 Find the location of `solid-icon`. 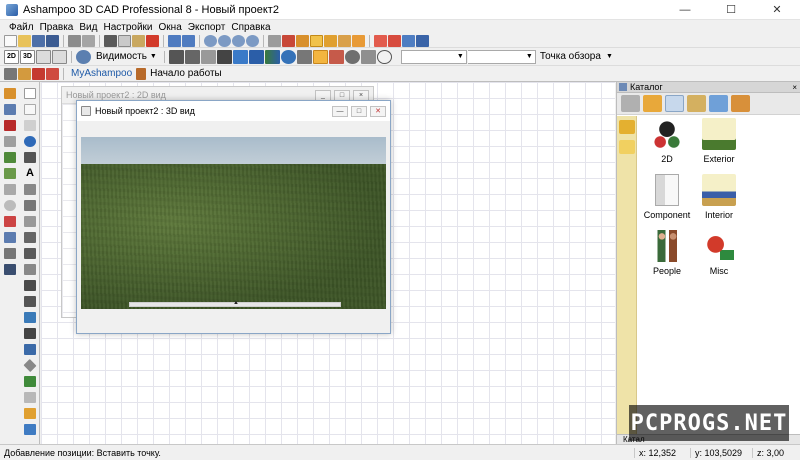

solid-icon is located at coordinates (30, 333).